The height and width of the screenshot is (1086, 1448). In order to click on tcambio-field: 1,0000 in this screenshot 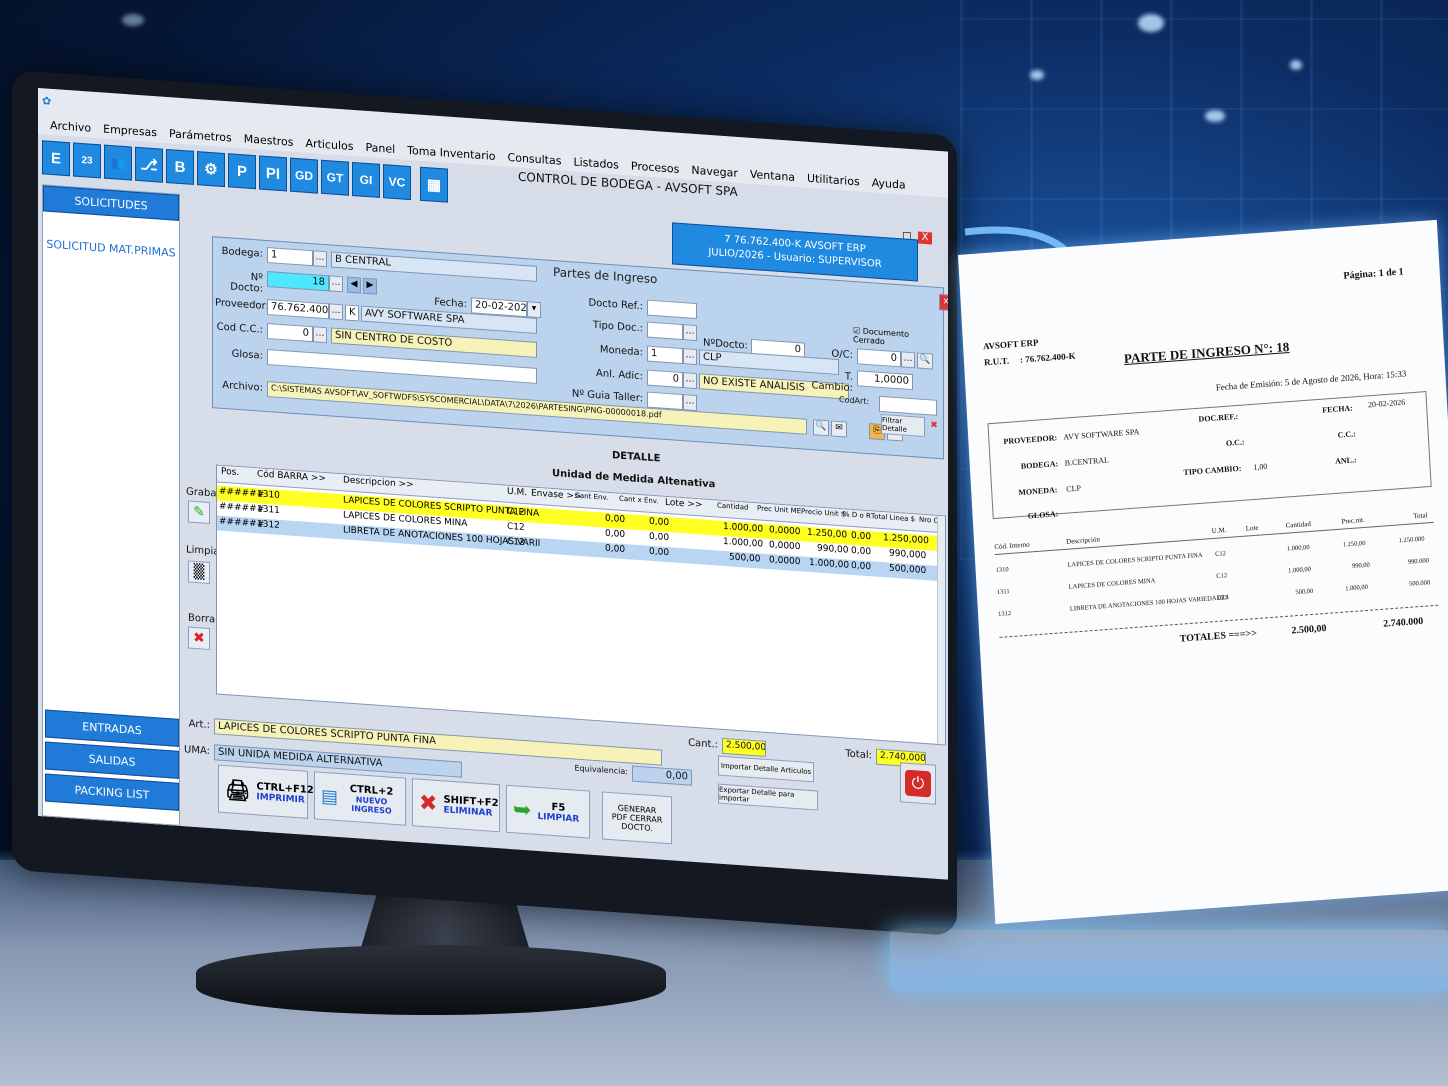, I will do `click(885, 380)`.